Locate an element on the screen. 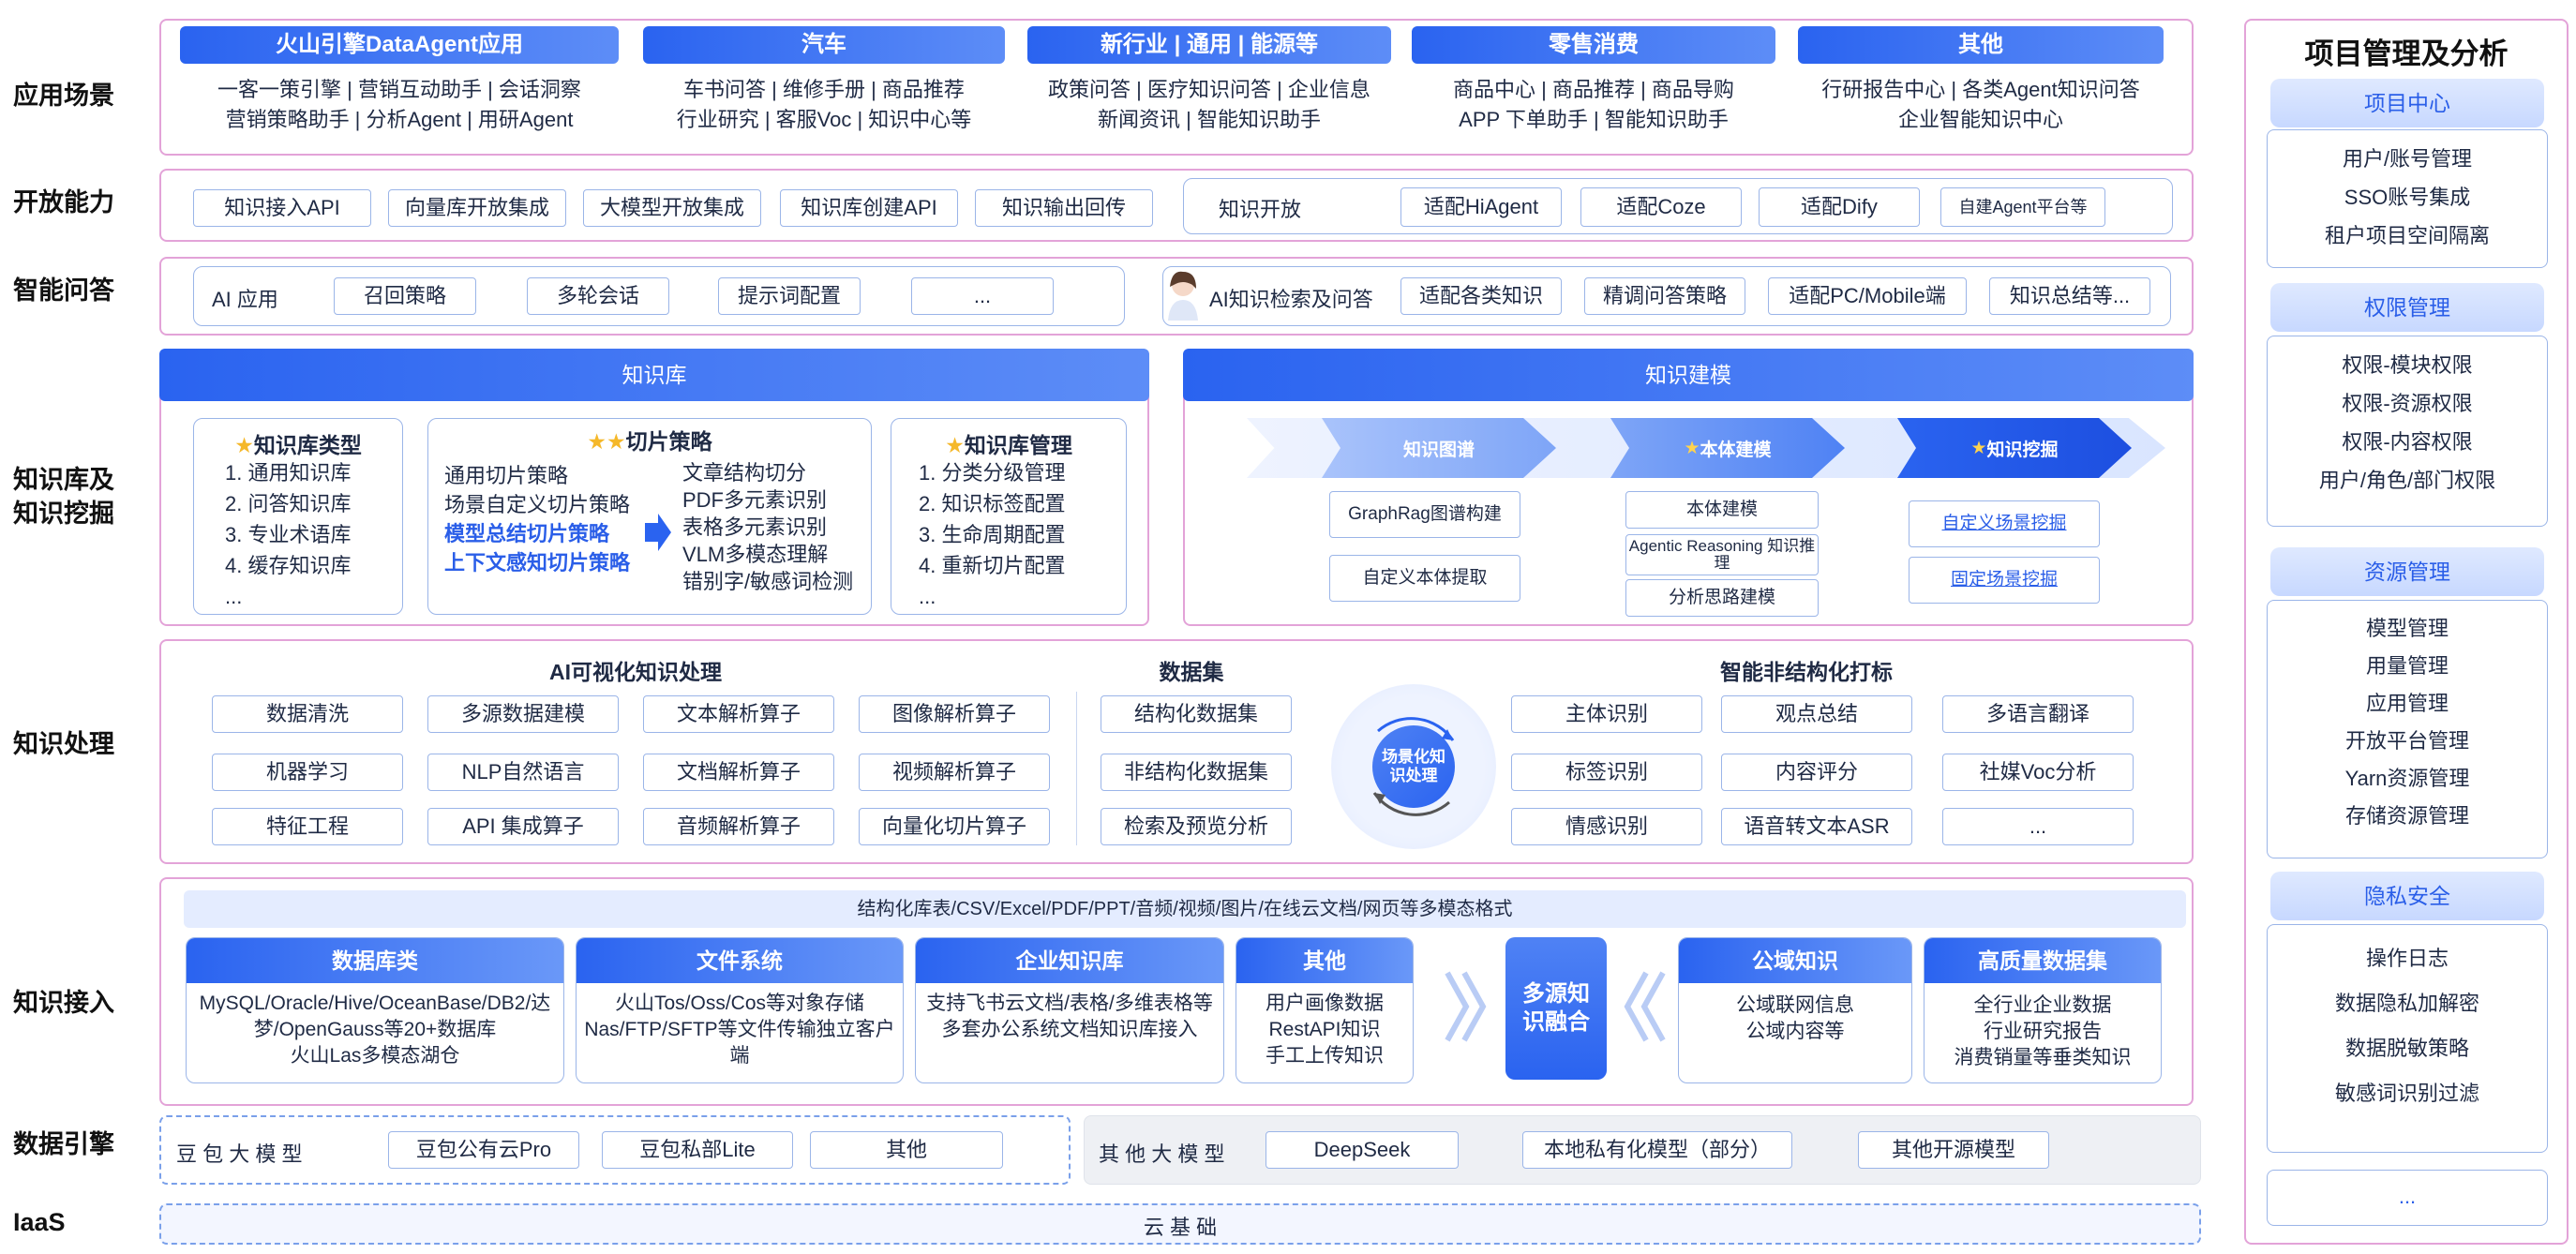  open-adapter: 适配Coze is located at coordinates (1661, 207).